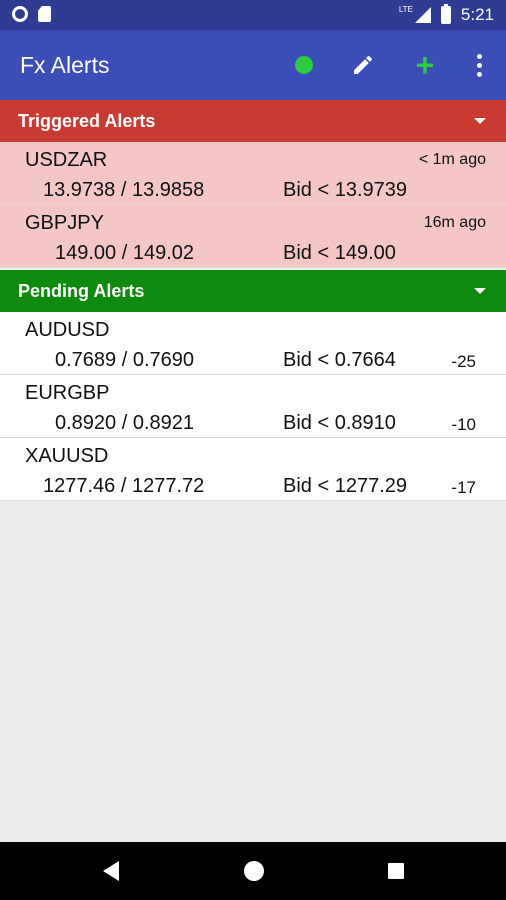 This screenshot has width=506, height=900. What do you see at coordinates (339, 253) in the screenshot?
I see `alert-condition: Bid < 149.00` at bounding box center [339, 253].